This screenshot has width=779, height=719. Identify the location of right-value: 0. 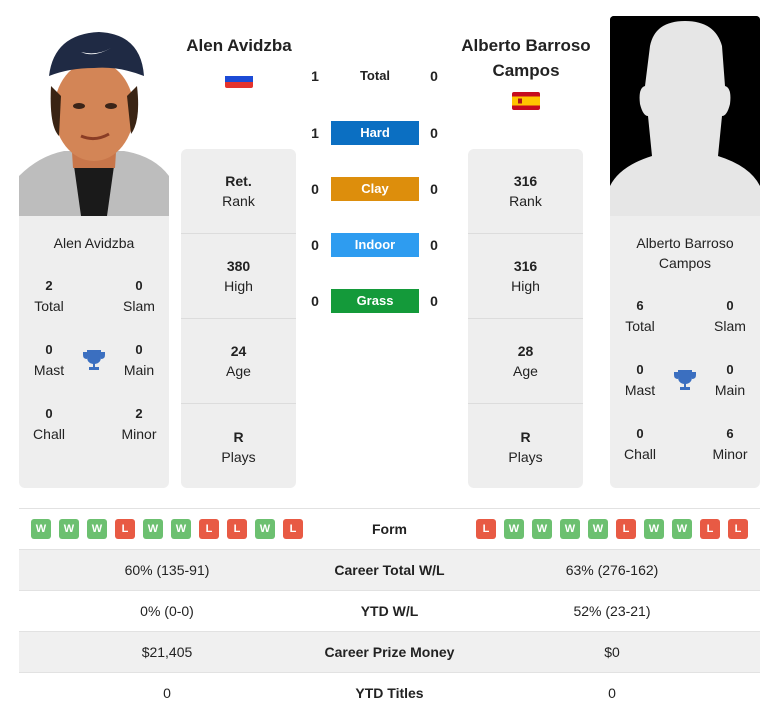
(612, 693).